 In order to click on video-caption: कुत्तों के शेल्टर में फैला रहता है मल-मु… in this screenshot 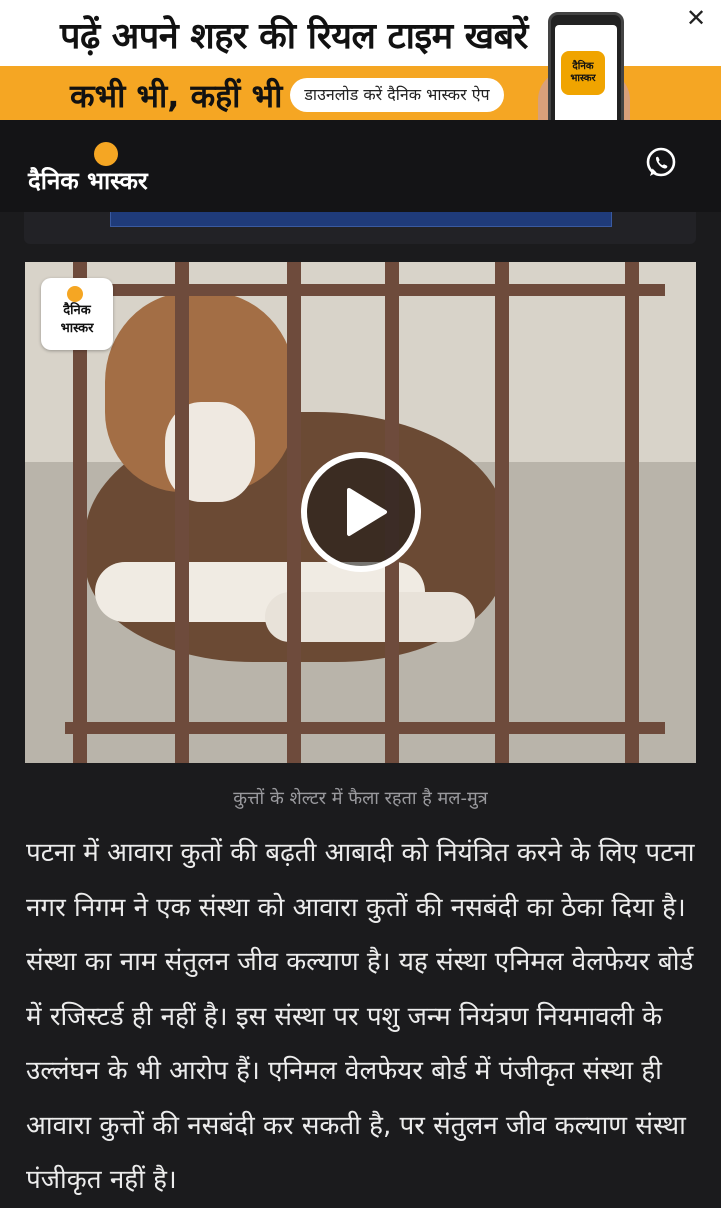, I will do `click(360, 798)`.